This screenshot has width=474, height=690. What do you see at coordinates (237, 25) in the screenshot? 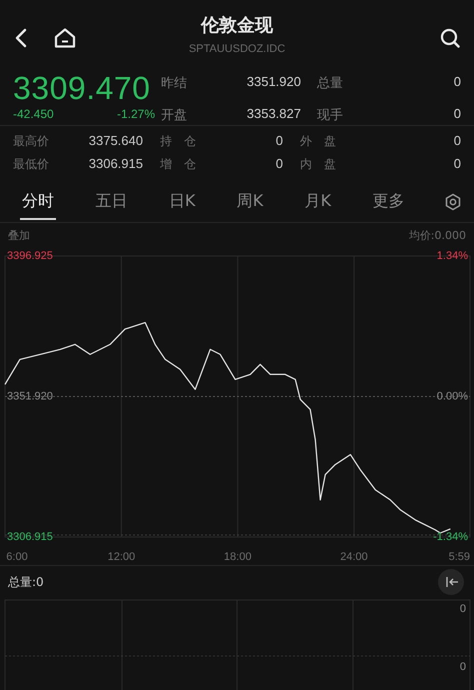
I see `page-title: 伦敦金现` at bounding box center [237, 25].